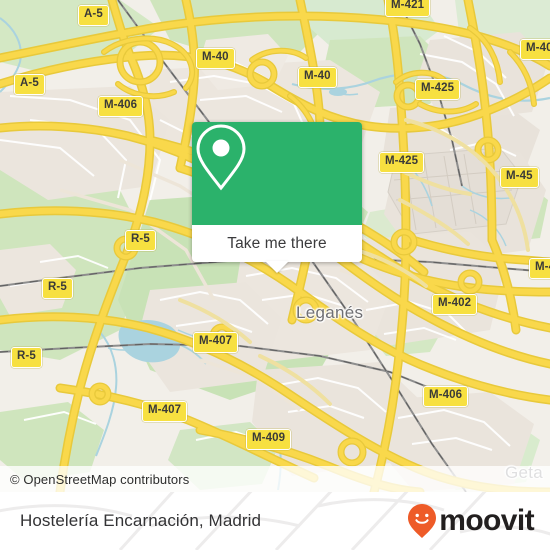  What do you see at coordinates (94, 479) in the screenshot?
I see `attribution-text: © OpenStreetMap contributors` at bounding box center [94, 479].